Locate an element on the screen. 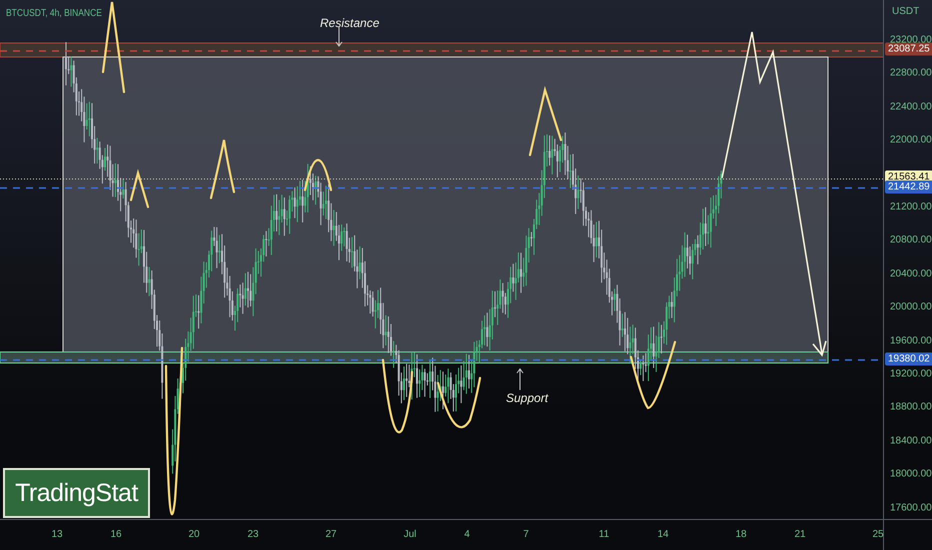 This screenshot has height=550, width=932. price-tick: 20800.00 is located at coordinates (911, 240).